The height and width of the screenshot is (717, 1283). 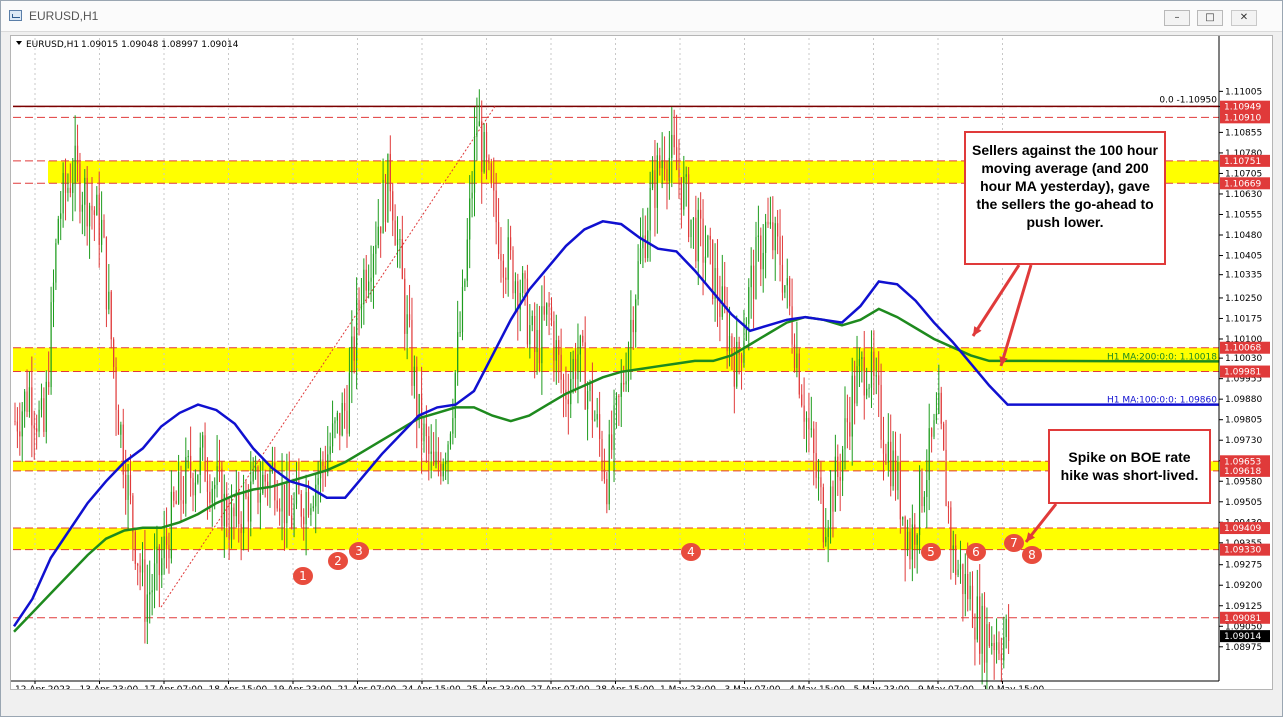 What do you see at coordinates (52, 45) in the screenshot?
I see `chart-symbol: EURUSD,H1` at bounding box center [52, 45].